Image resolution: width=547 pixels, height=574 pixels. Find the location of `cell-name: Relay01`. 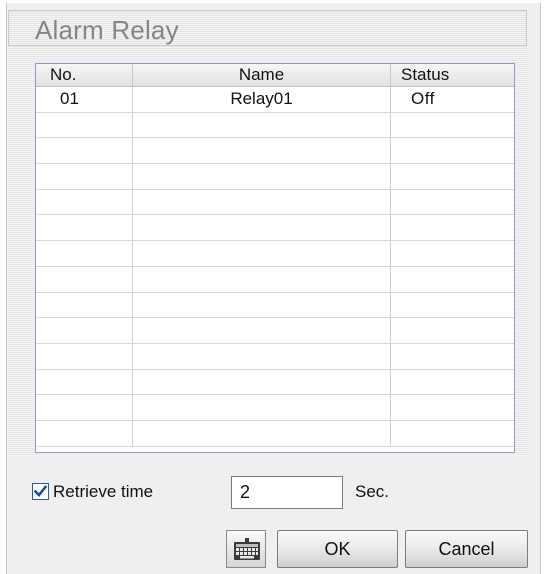

cell-name: Relay01 is located at coordinates (262, 99).